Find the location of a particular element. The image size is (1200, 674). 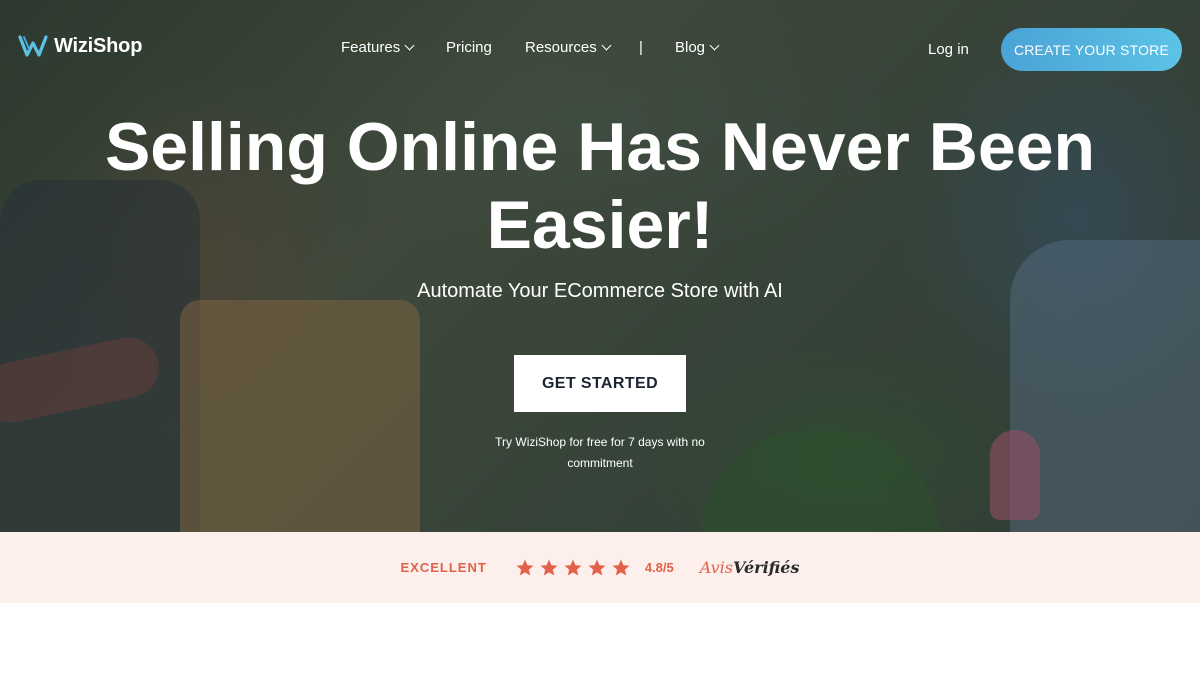

get-started-button: GET STARTED is located at coordinates (600, 383).